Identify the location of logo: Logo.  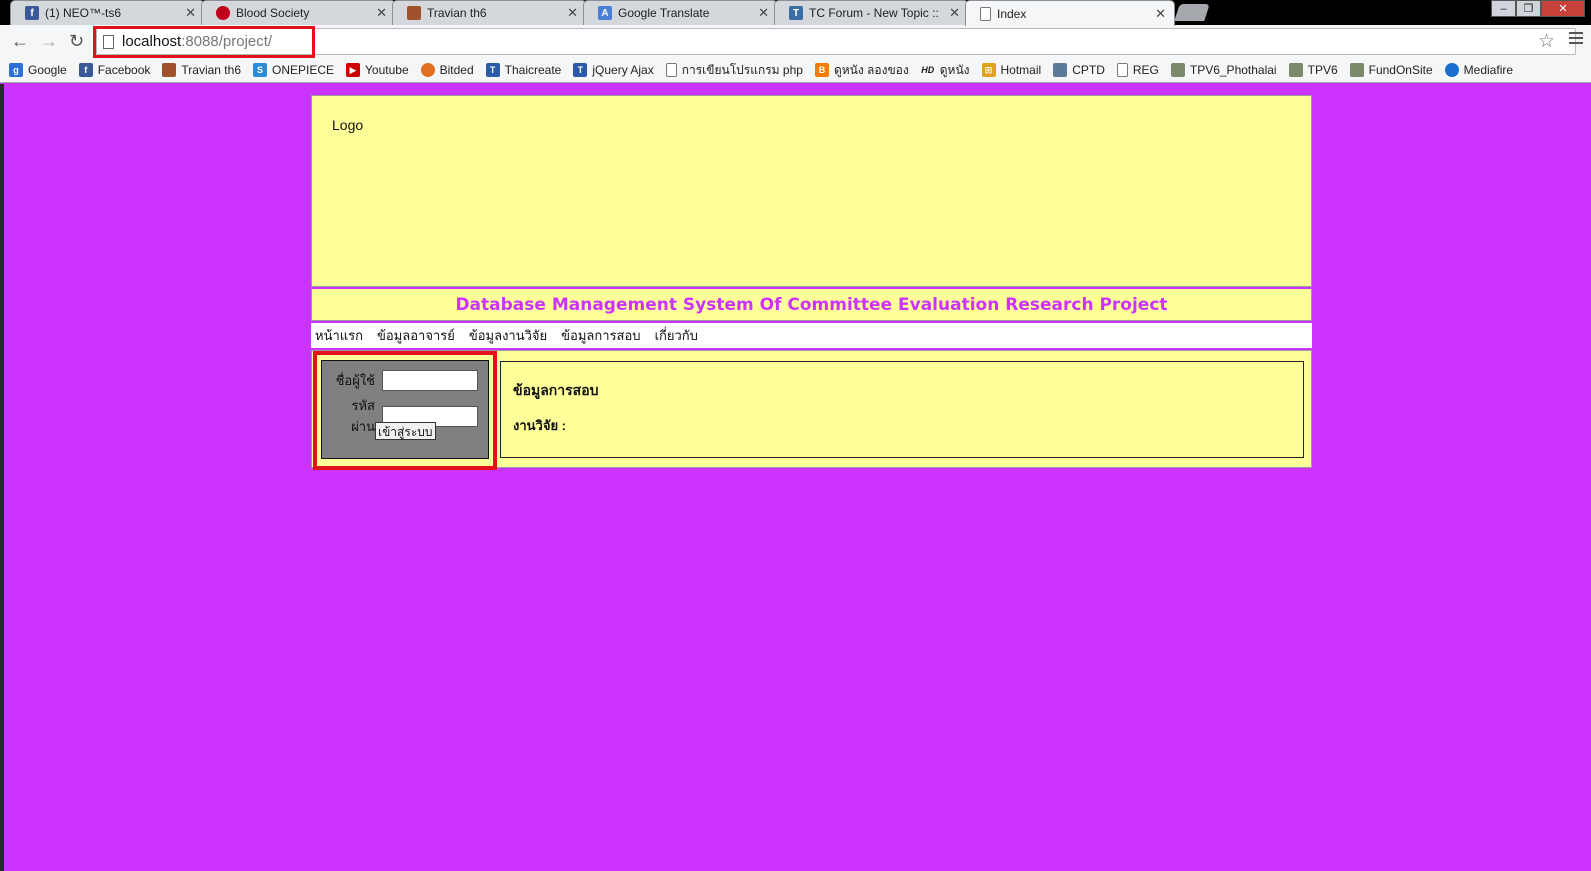
(348, 125).